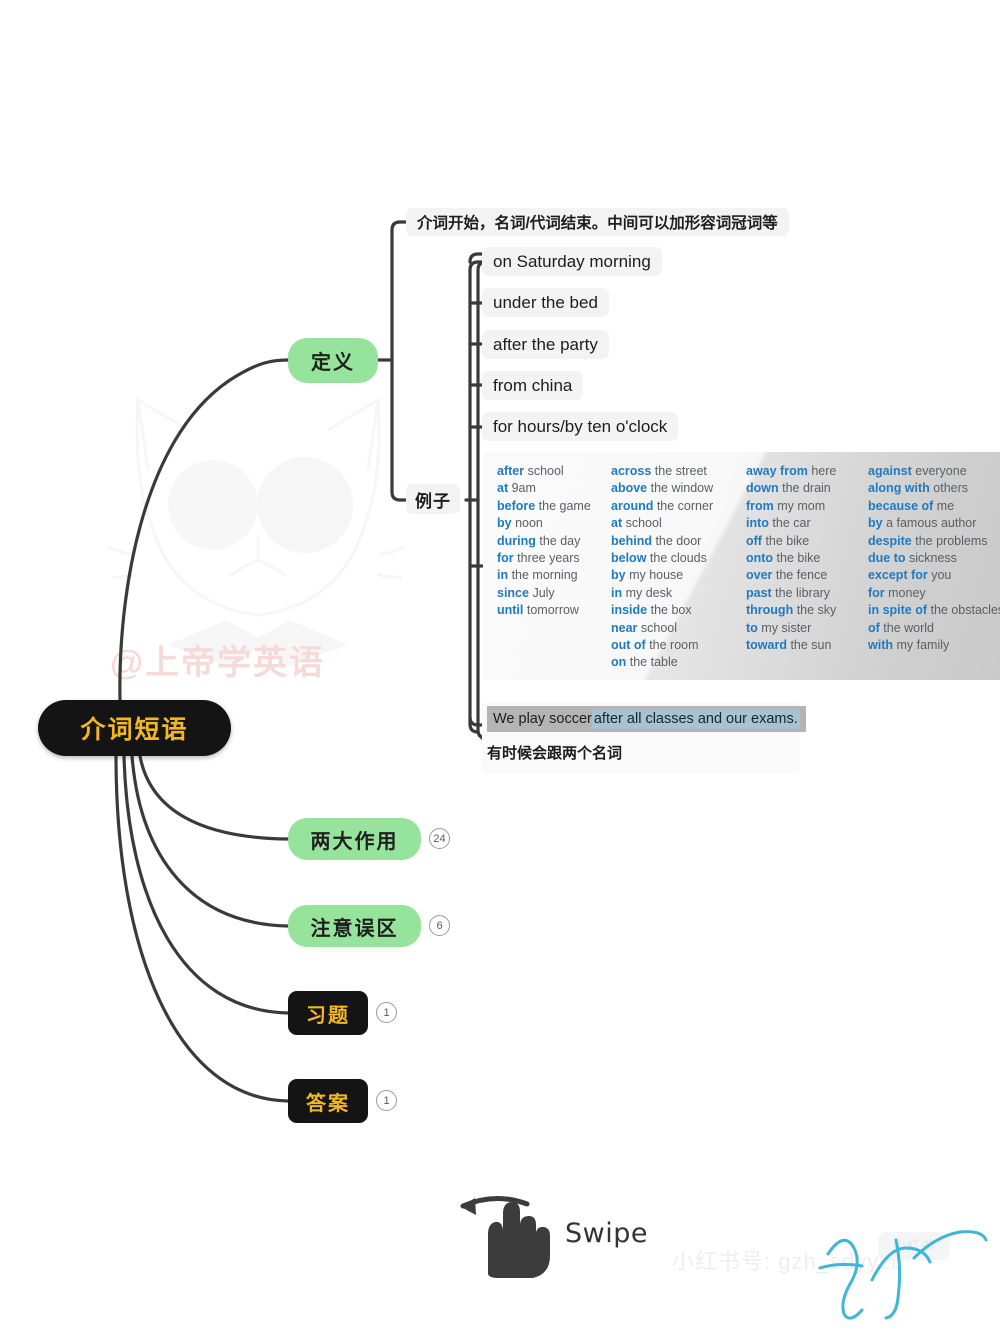  What do you see at coordinates (934, 506) in the screenshot?
I see `preposition-row: because of me` at bounding box center [934, 506].